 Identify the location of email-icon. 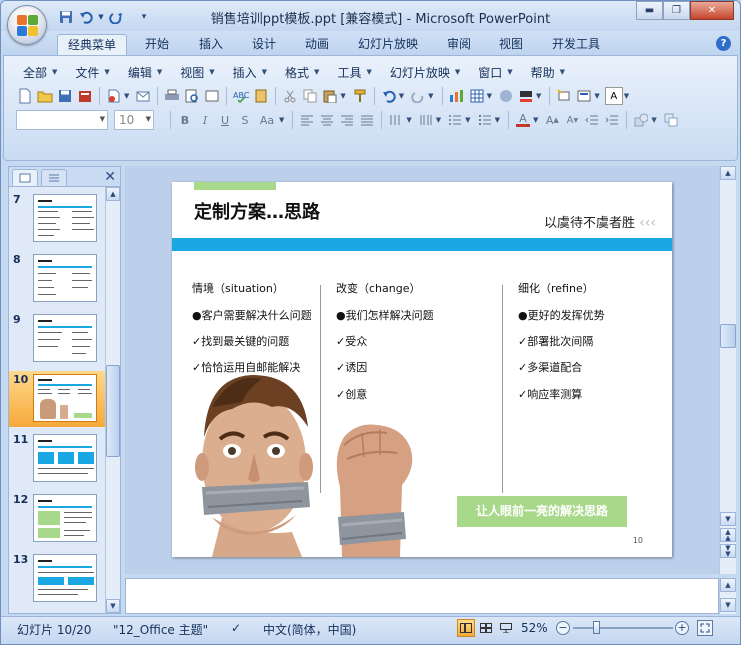
(143, 96).